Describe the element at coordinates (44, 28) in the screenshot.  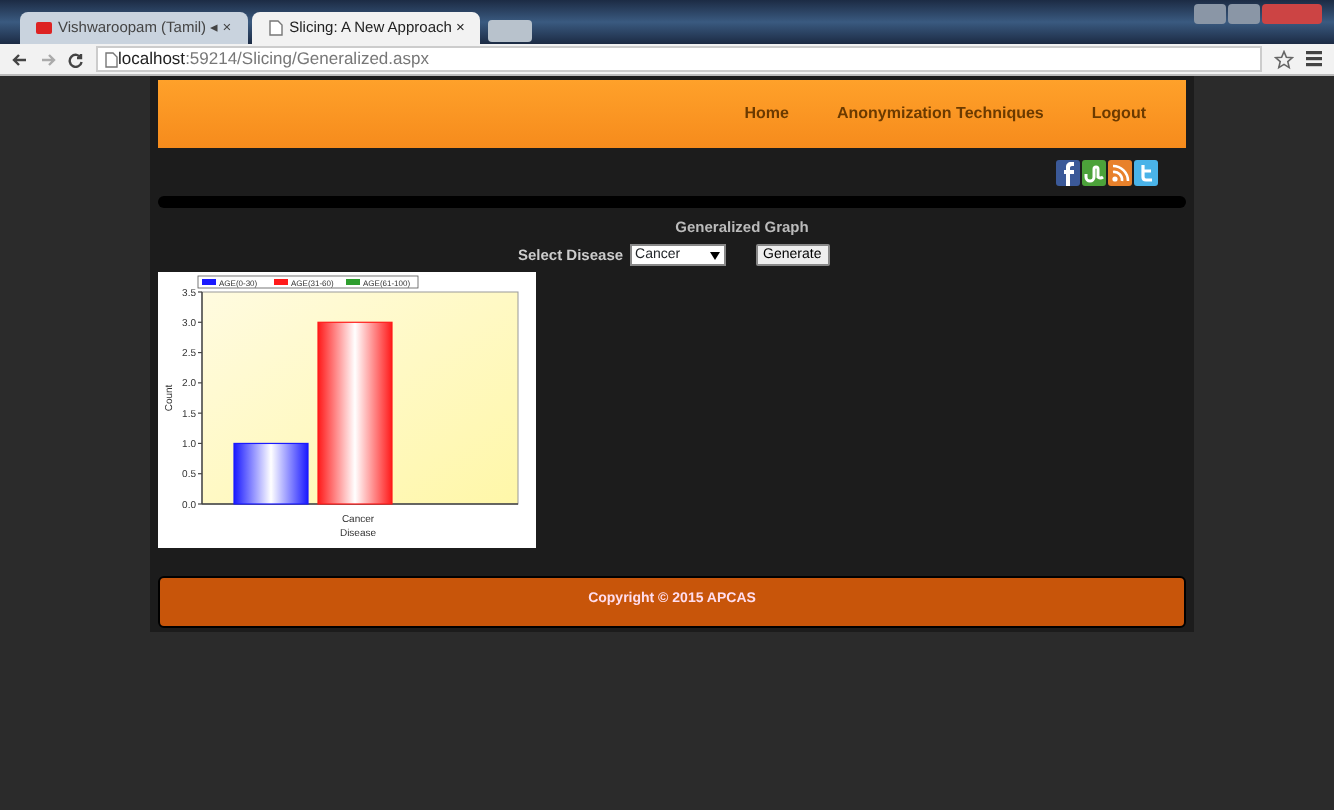
I see `video-icon` at that location.